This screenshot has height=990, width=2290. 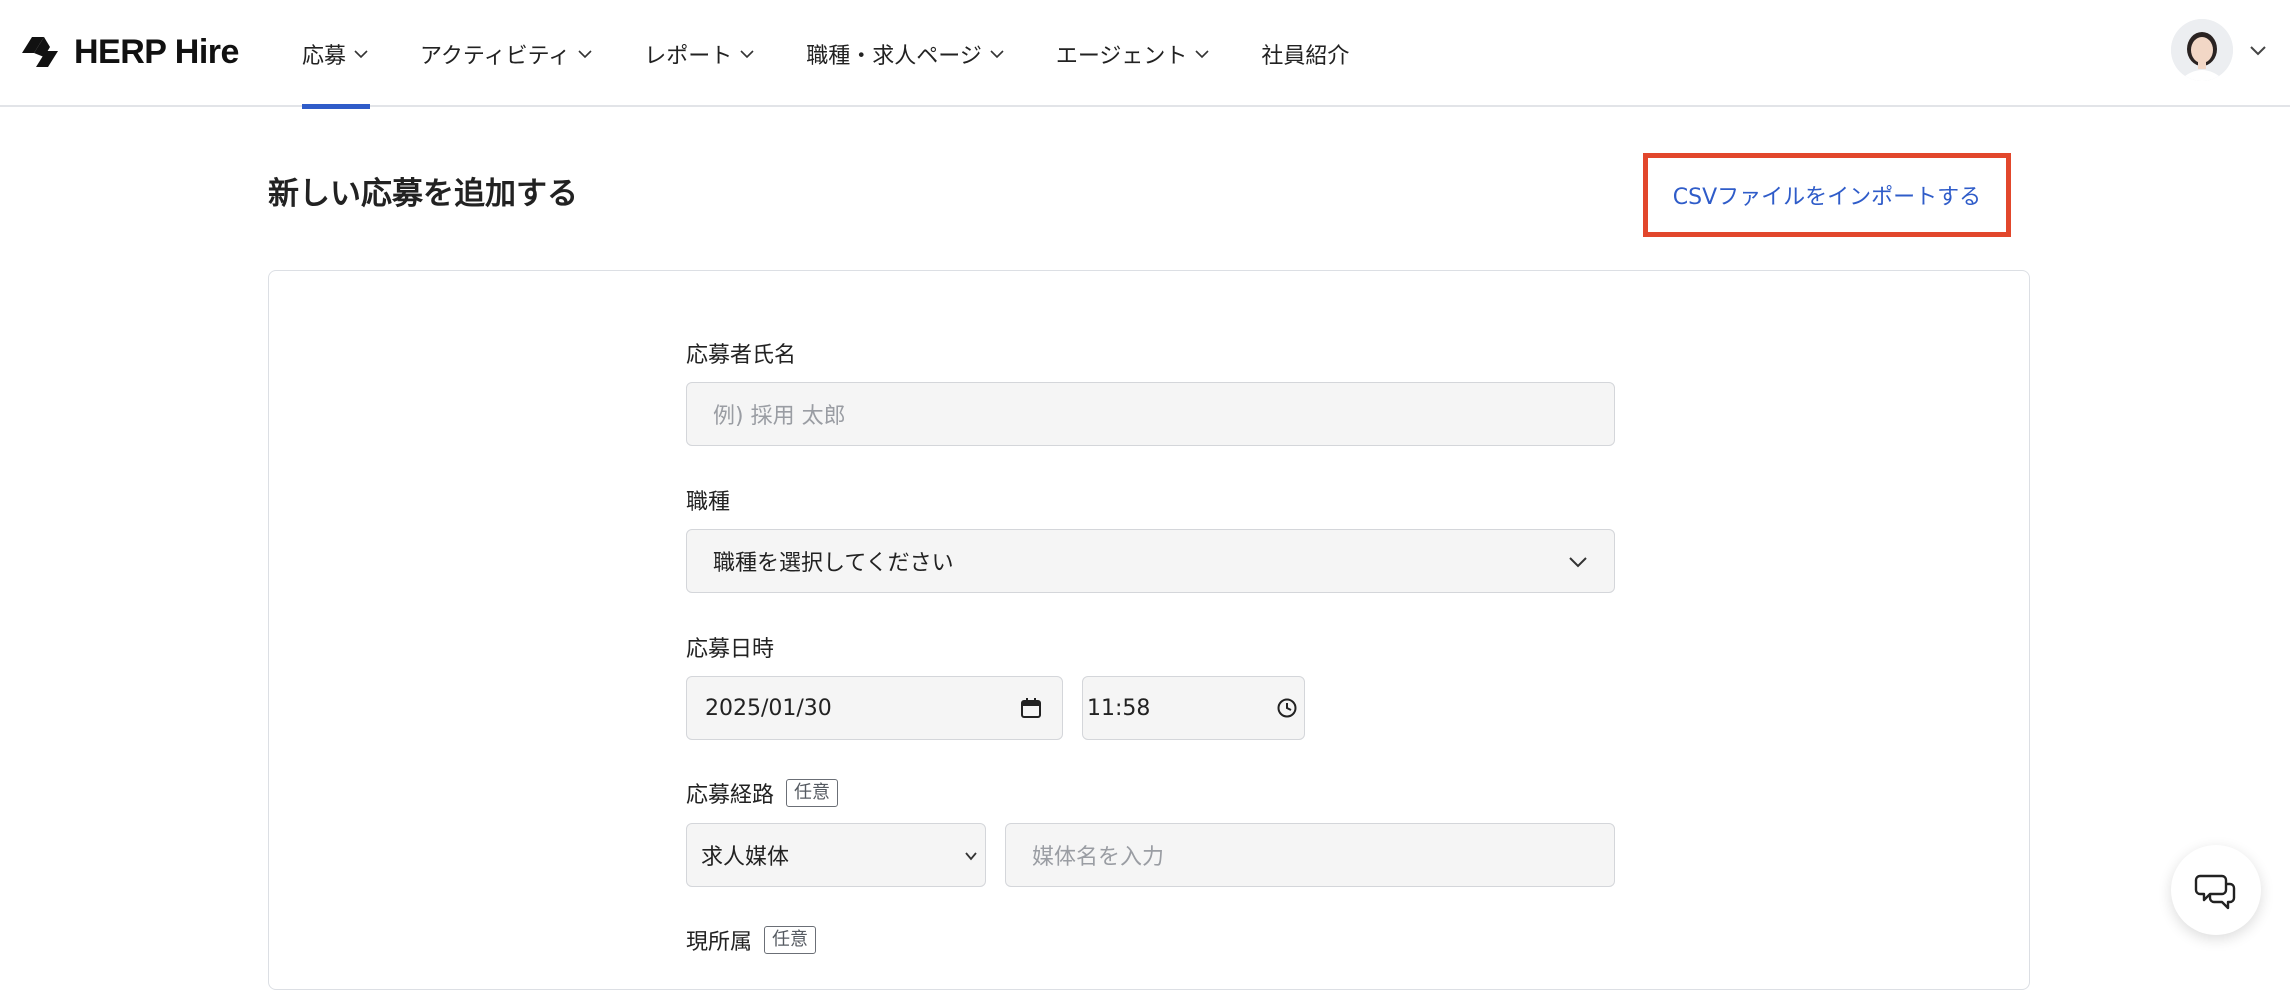 I want to click on nav-item-label: 社員紹介, so click(x=1305, y=56).